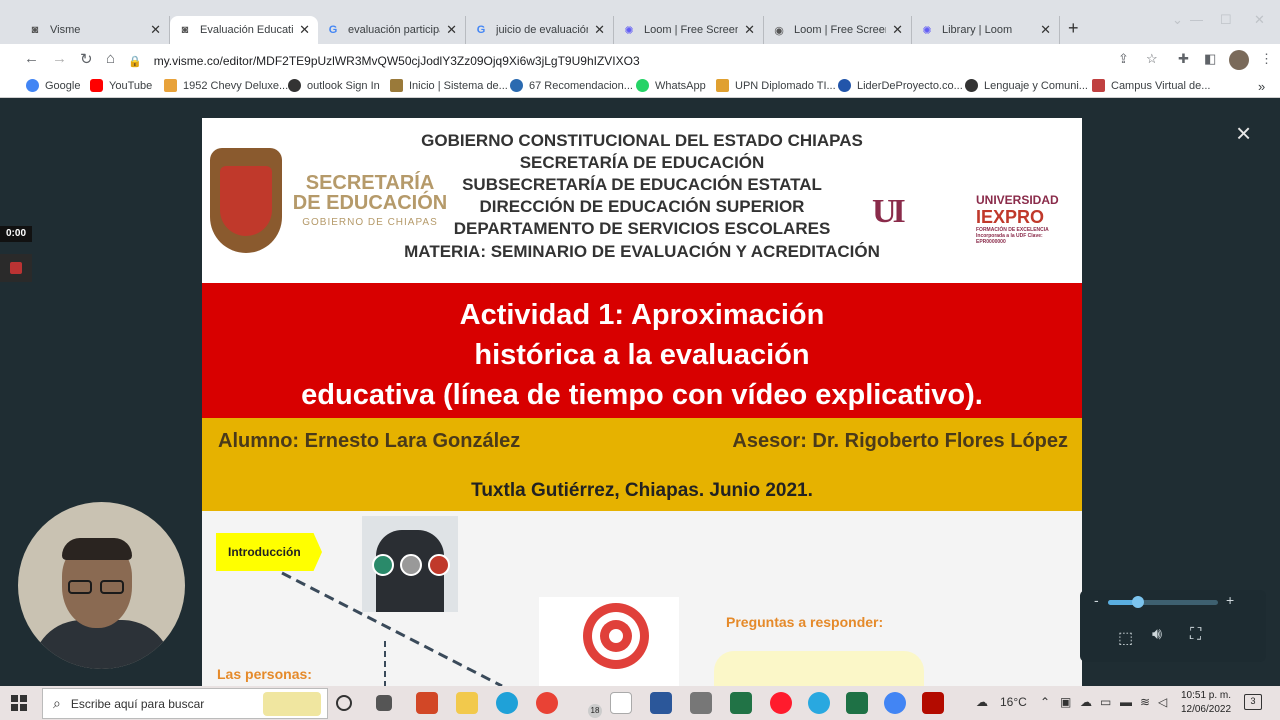 The image size is (1280, 720). I want to click on search-icon: ⌕, so click(57, 703).